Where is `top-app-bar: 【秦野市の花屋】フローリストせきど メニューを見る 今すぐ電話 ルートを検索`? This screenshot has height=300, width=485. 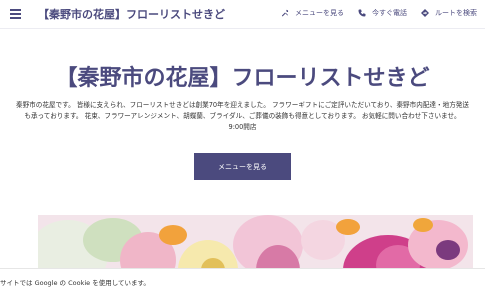
top-app-bar: 【秦野市の花屋】フローリストせきど メニューを見る 今すぐ電話 ルートを検索 is located at coordinates (242, 14).